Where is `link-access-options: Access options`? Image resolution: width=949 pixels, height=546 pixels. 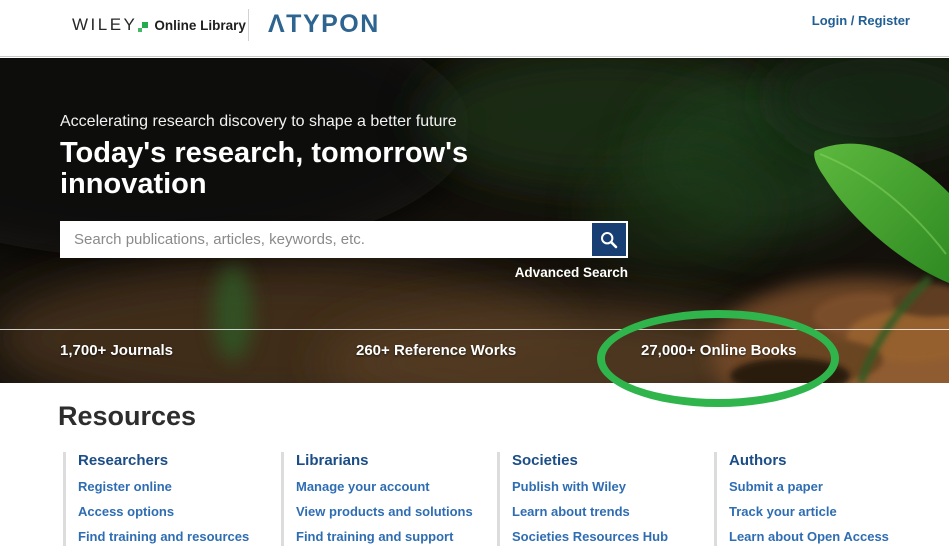
link-access-options: Access options is located at coordinates (176, 512).